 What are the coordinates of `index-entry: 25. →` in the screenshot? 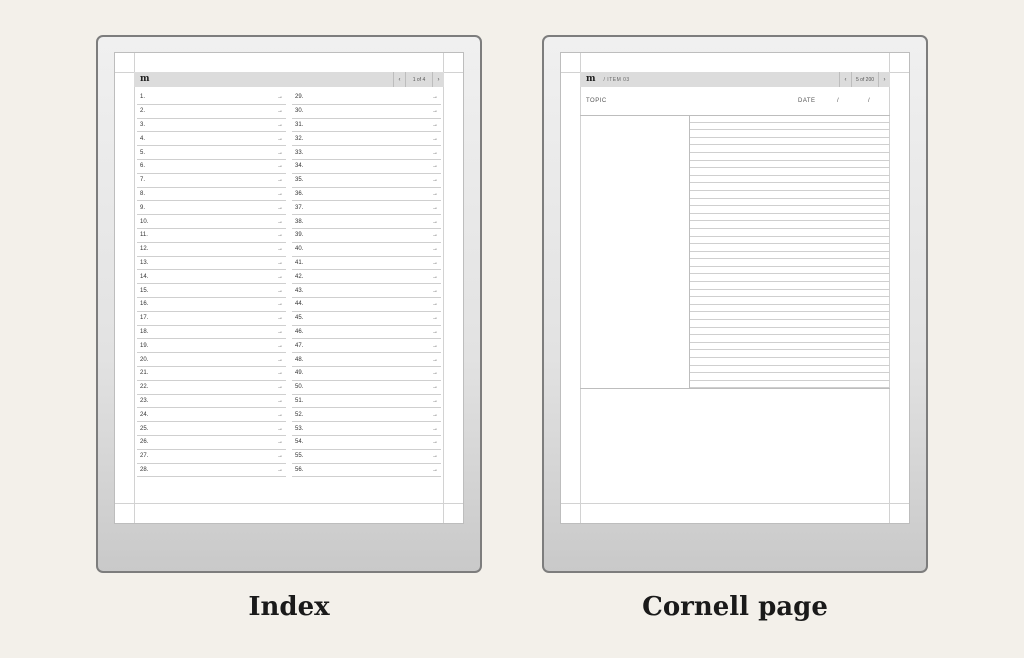 It's located at (211, 429).